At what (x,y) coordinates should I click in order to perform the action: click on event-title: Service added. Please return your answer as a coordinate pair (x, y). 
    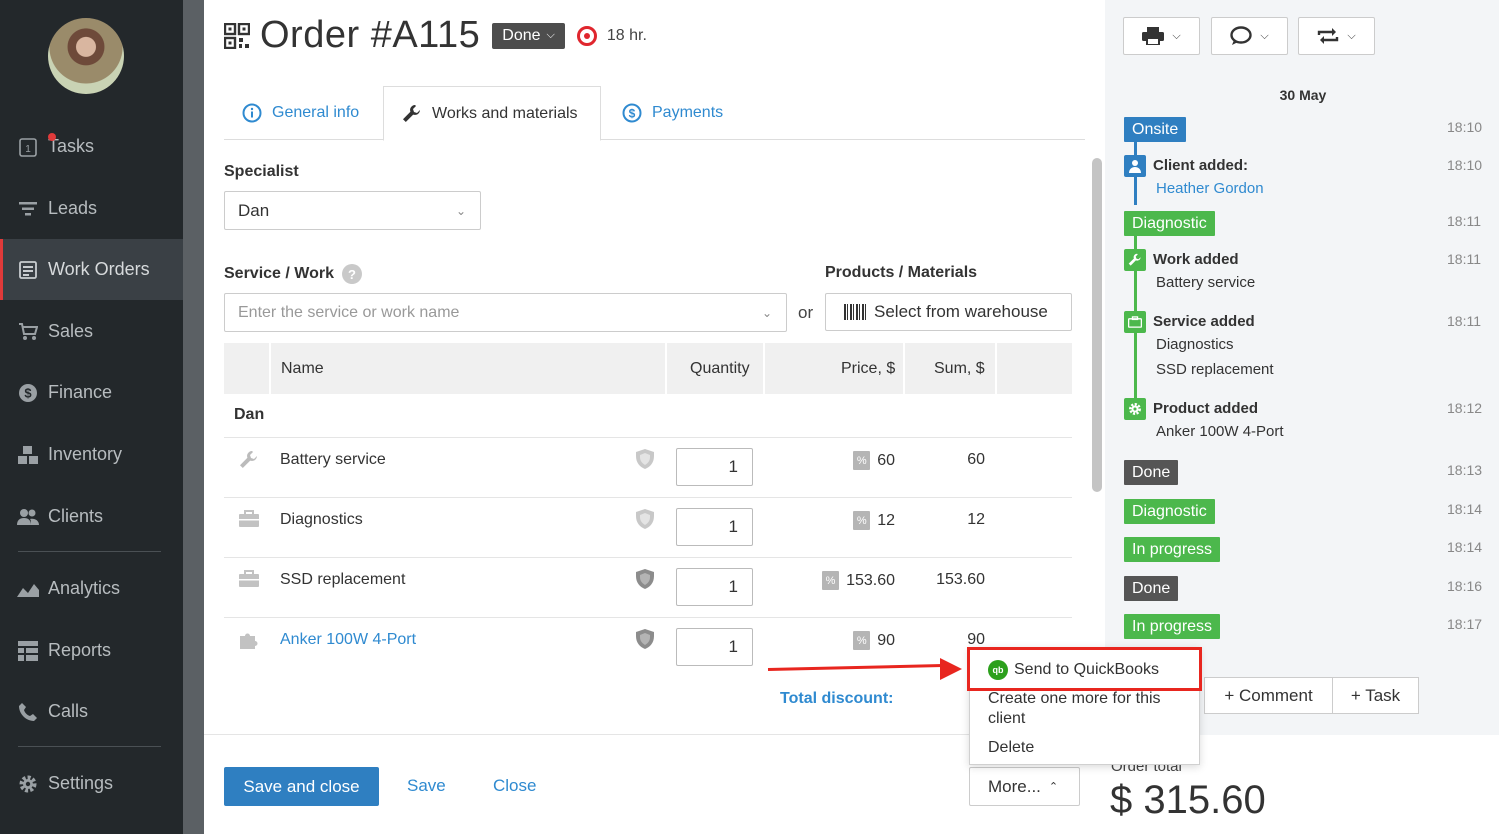
    Looking at the image, I should click on (1204, 321).